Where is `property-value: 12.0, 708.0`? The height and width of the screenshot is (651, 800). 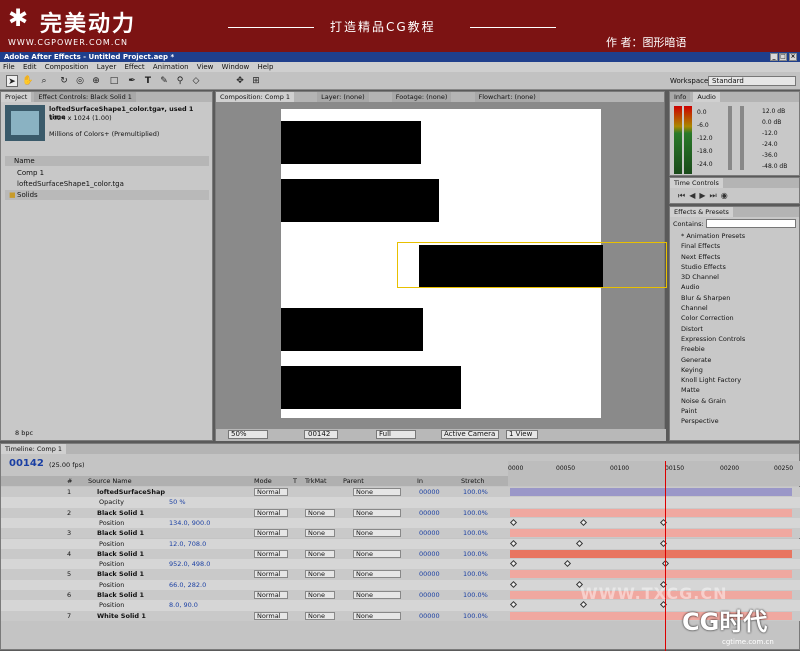 property-value: 12.0, 708.0 is located at coordinates (187, 544).